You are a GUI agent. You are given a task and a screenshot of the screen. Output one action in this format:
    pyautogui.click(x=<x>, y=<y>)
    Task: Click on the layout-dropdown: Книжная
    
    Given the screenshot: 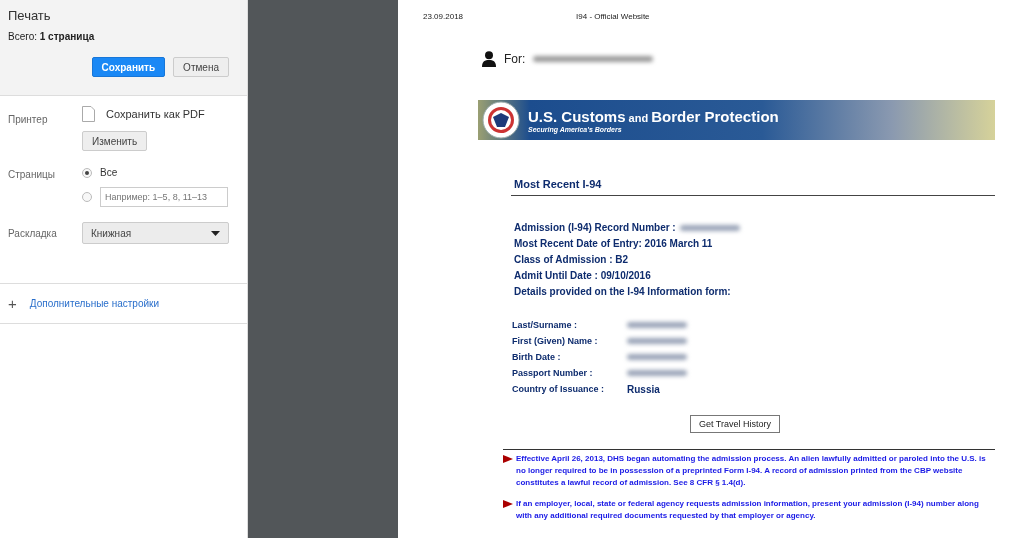 What is the action you would take?
    pyautogui.click(x=155, y=233)
    